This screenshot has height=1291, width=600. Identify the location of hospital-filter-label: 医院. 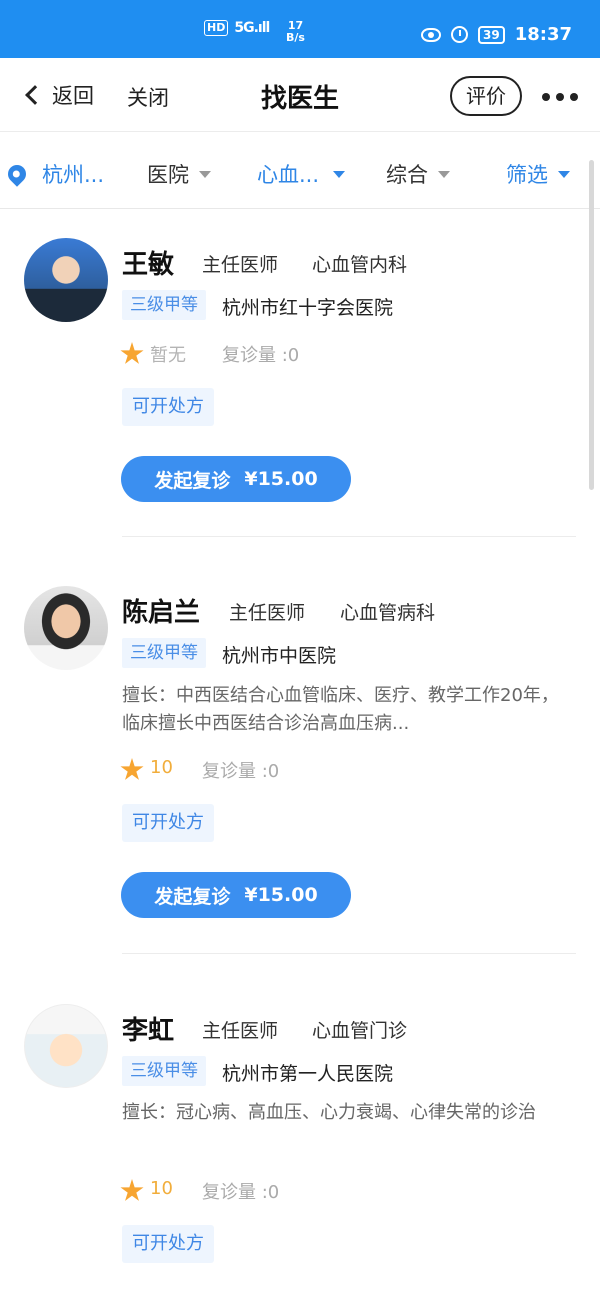
(168, 175).